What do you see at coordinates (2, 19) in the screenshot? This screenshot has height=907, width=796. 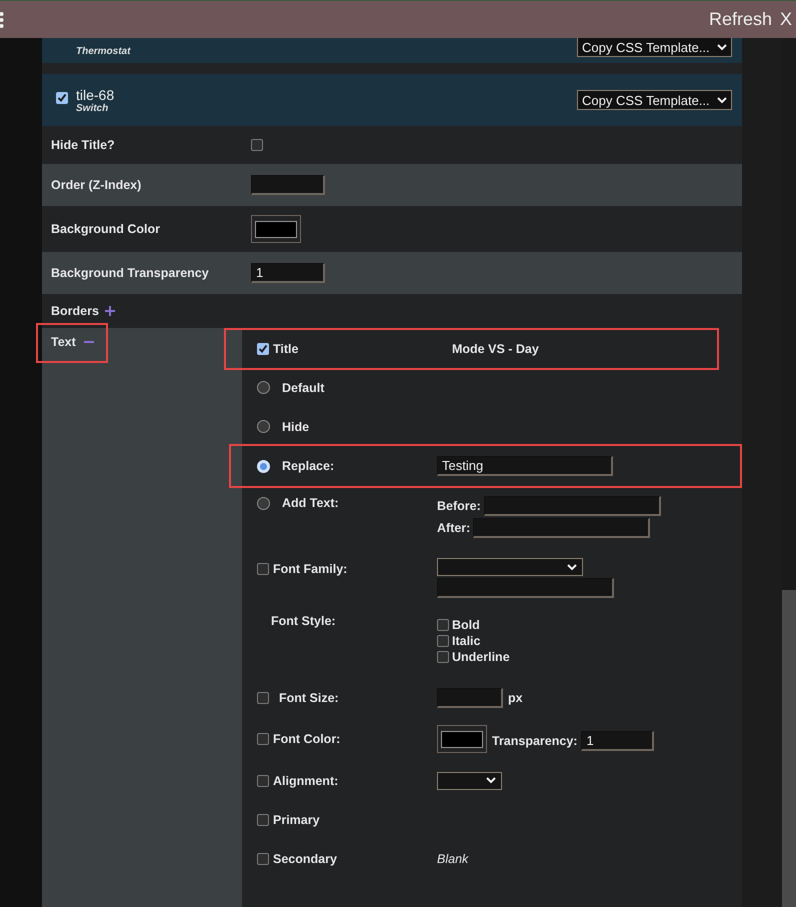 I see `menu-icon` at bounding box center [2, 19].